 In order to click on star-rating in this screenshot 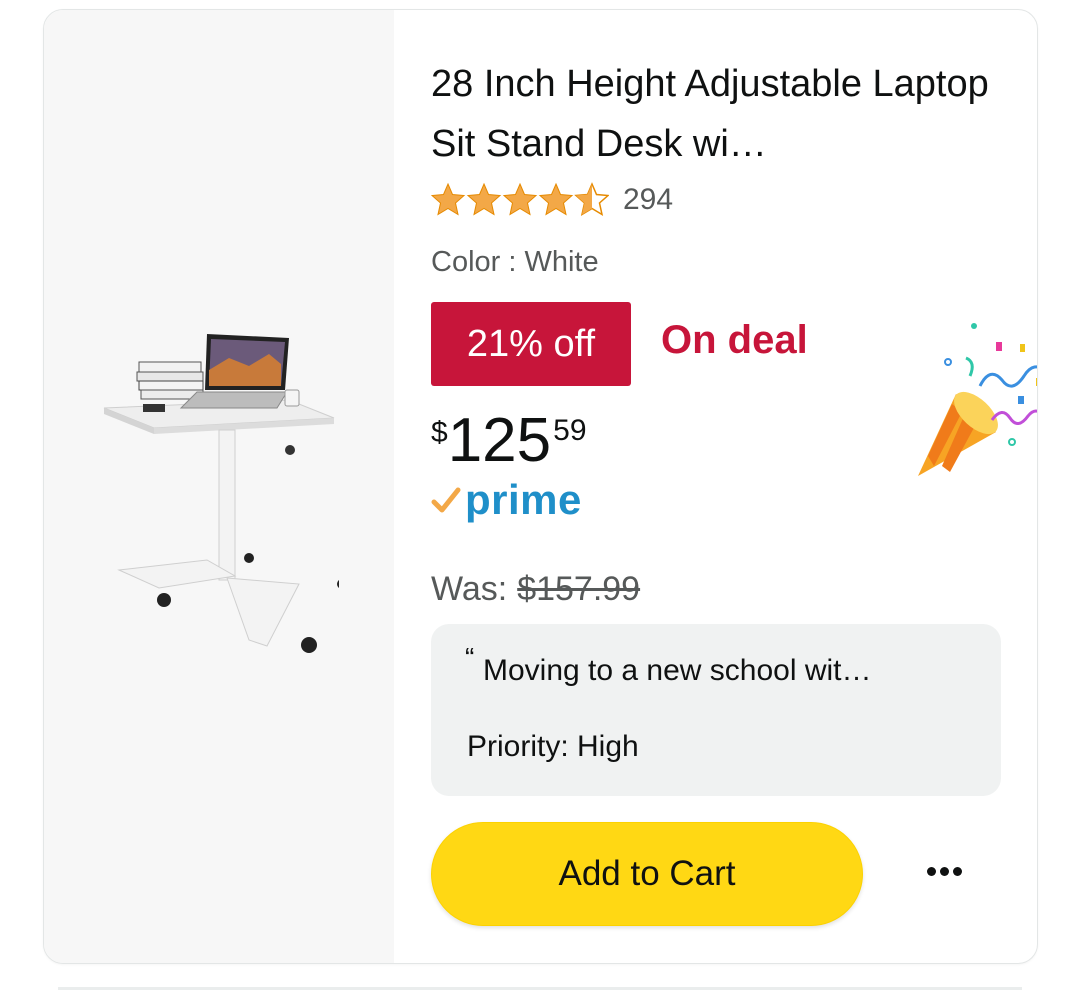, I will do `click(520, 199)`.